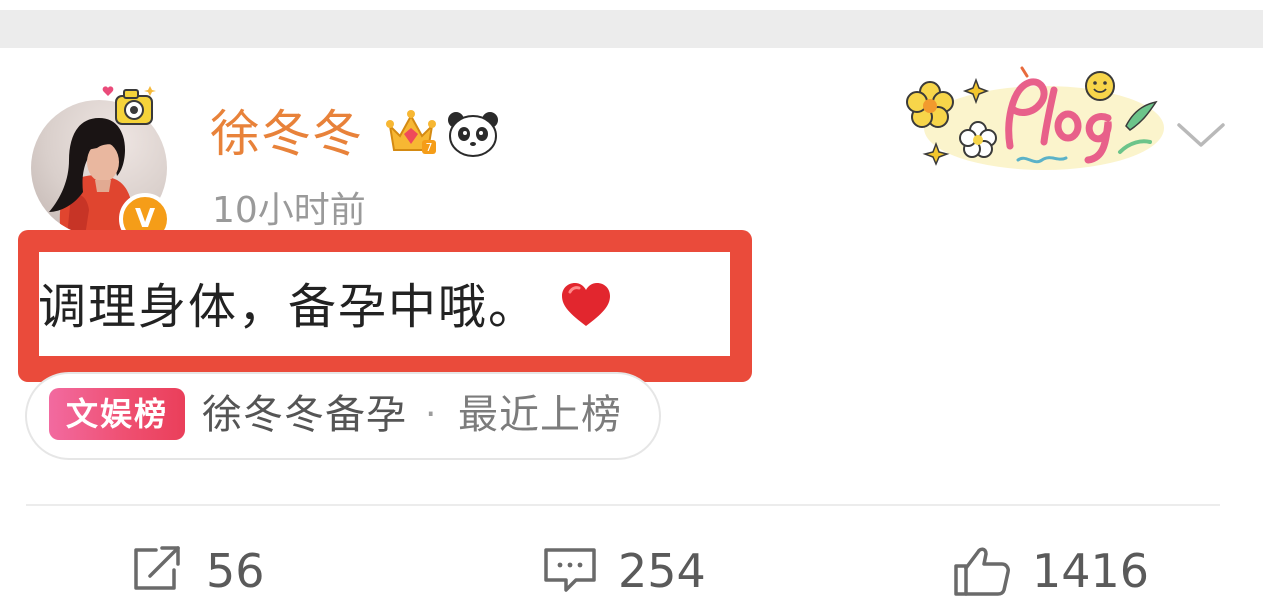 The width and height of the screenshot is (1263, 604). Describe the element at coordinates (631, 5) in the screenshot. I see `top-strip` at that location.